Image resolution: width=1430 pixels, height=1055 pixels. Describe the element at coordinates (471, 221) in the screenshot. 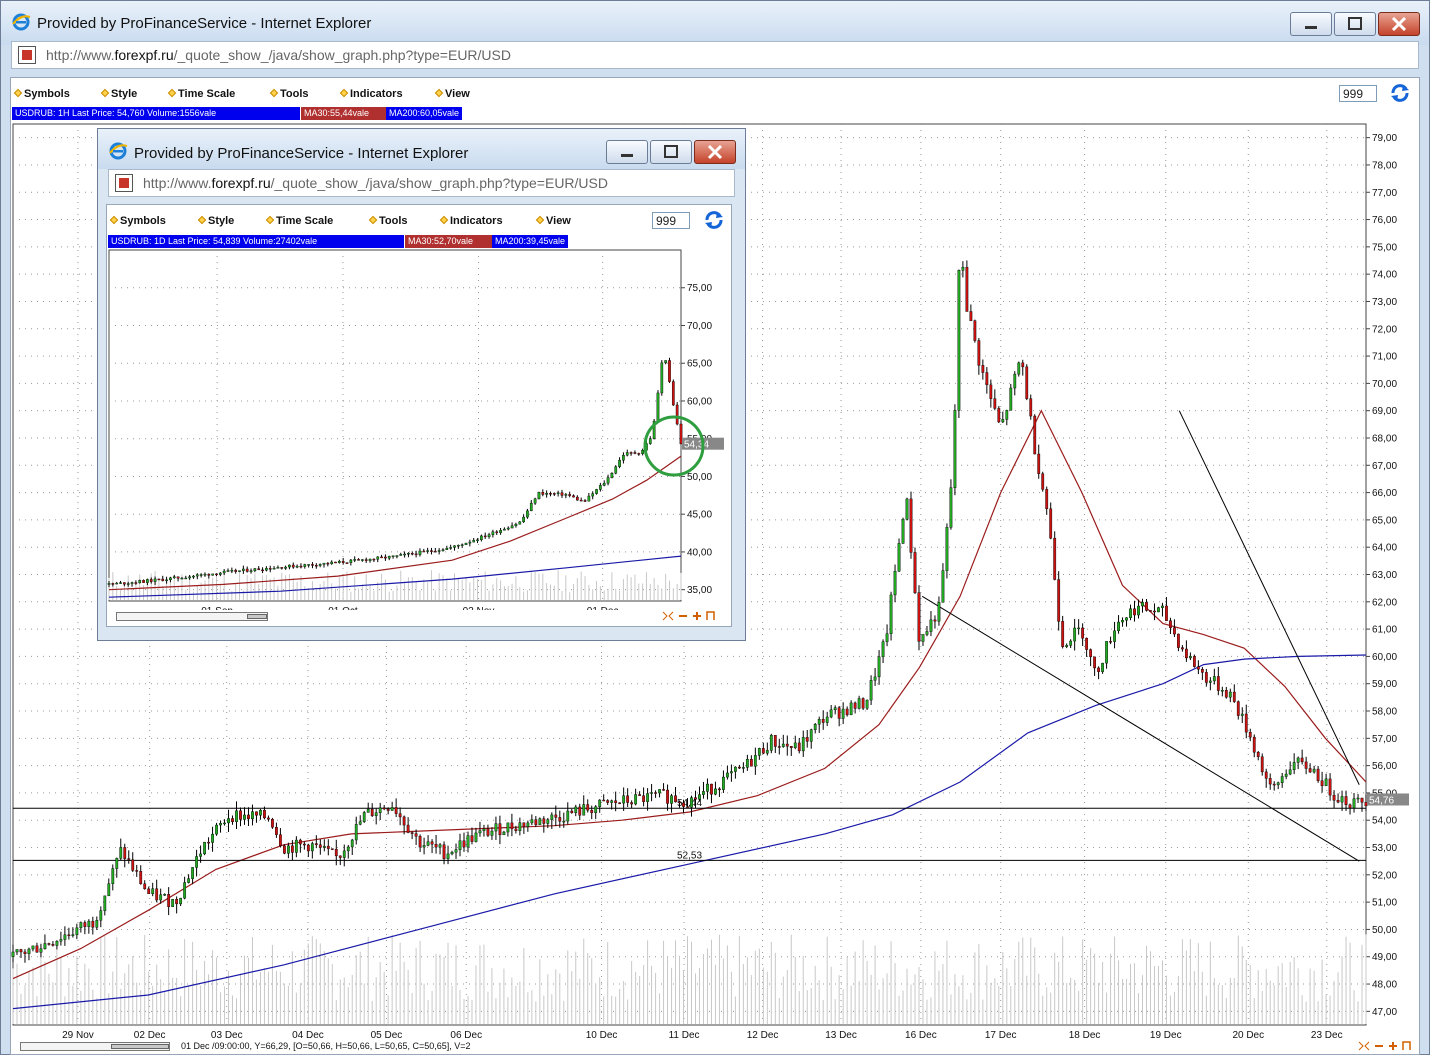

I see `popup-menu-indicators: Indicators` at that location.